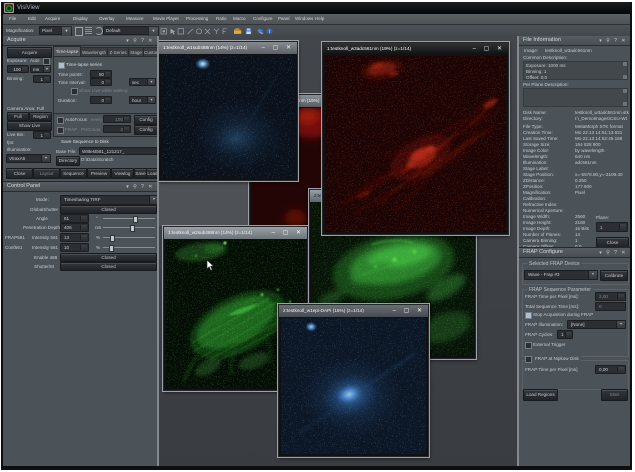 This screenshot has height=472, width=635. What do you see at coordinates (269, 32) in the screenshot?
I see `svg-text: i` at bounding box center [269, 32].